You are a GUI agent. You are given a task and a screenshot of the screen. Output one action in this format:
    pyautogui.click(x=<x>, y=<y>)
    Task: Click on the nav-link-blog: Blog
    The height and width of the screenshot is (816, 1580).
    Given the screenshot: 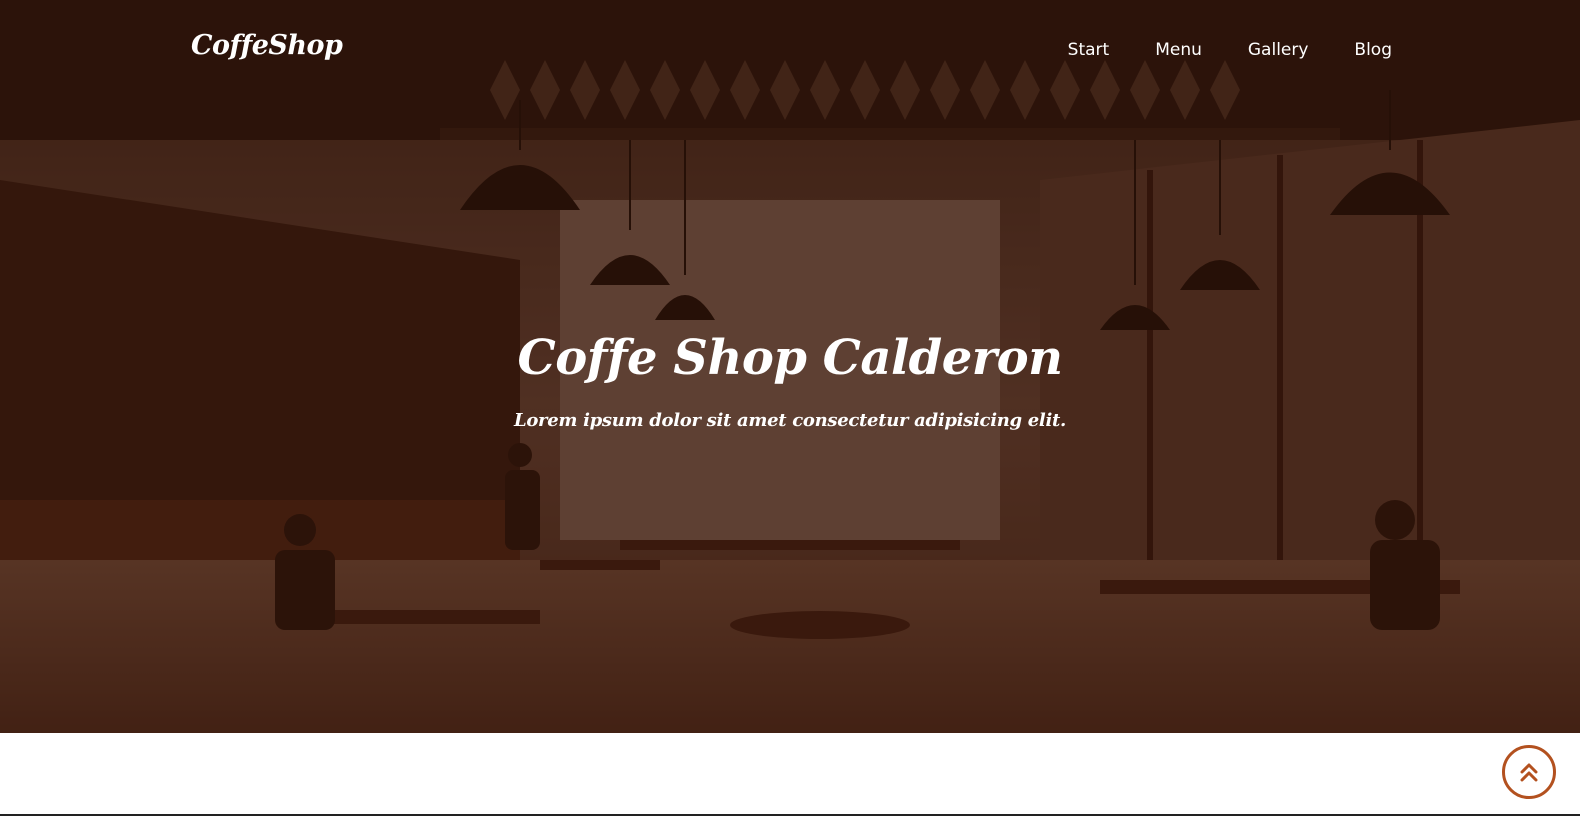 What is the action you would take?
    pyautogui.click(x=1373, y=50)
    